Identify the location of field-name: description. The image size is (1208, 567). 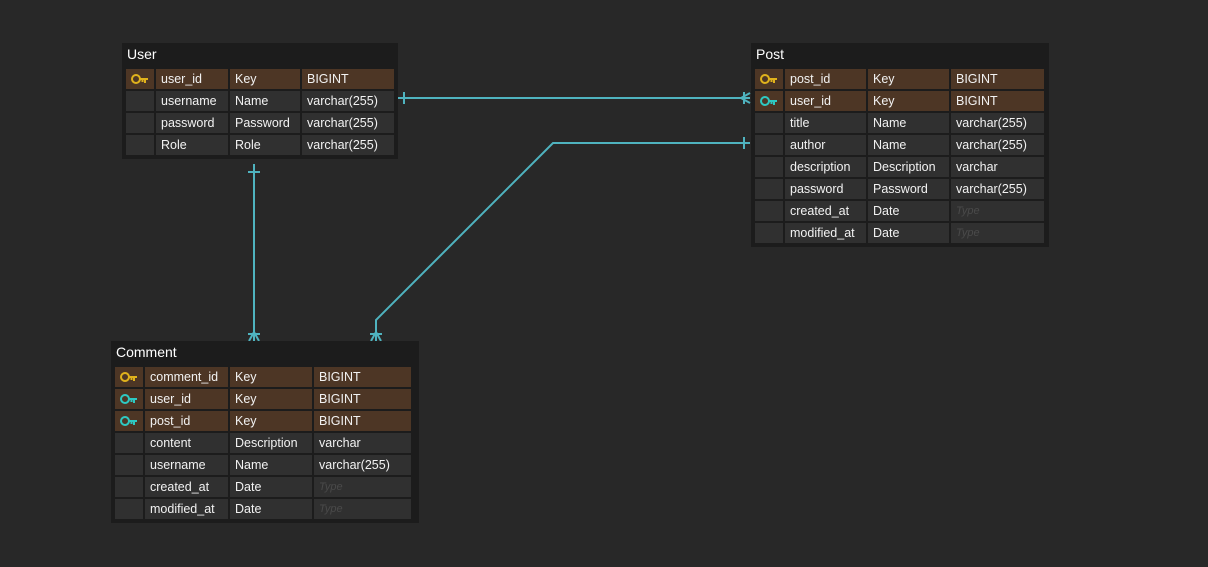
(825, 167).